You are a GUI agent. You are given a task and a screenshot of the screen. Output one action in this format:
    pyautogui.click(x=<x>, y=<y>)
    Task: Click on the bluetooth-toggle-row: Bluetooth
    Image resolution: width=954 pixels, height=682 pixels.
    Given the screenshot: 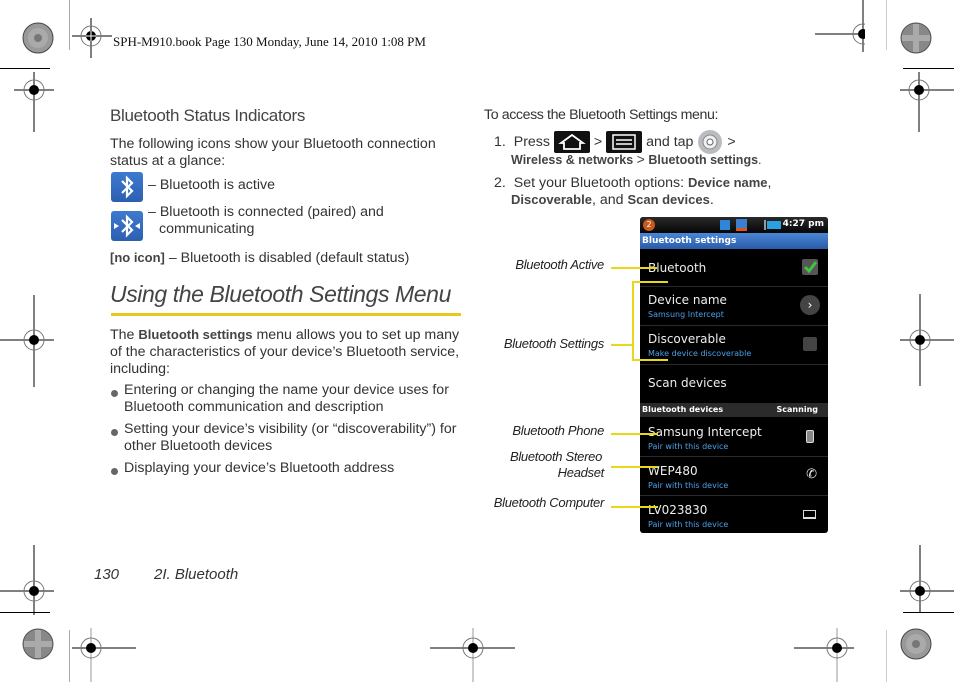 What is the action you would take?
    pyautogui.click(x=734, y=268)
    